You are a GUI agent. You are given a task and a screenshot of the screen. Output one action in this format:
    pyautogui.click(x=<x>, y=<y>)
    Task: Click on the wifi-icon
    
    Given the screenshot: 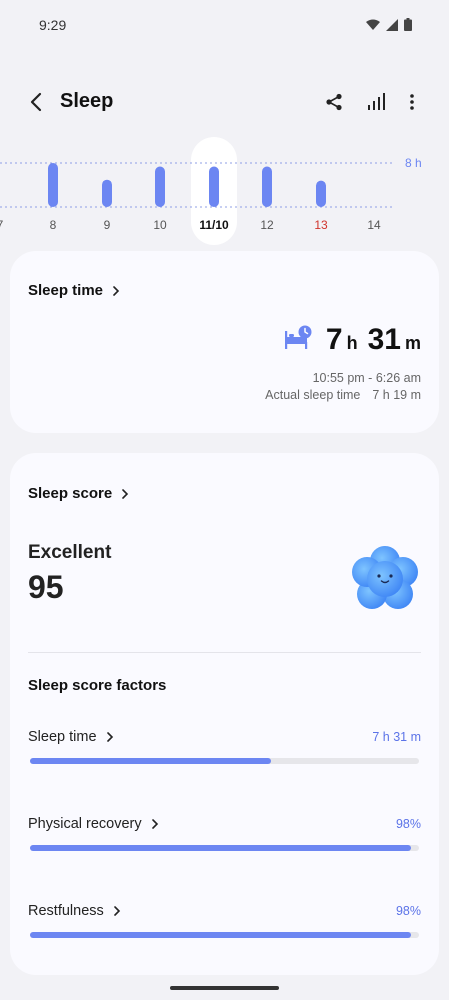 What is the action you would take?
    pyautogui.click(x=373, y=24)
    